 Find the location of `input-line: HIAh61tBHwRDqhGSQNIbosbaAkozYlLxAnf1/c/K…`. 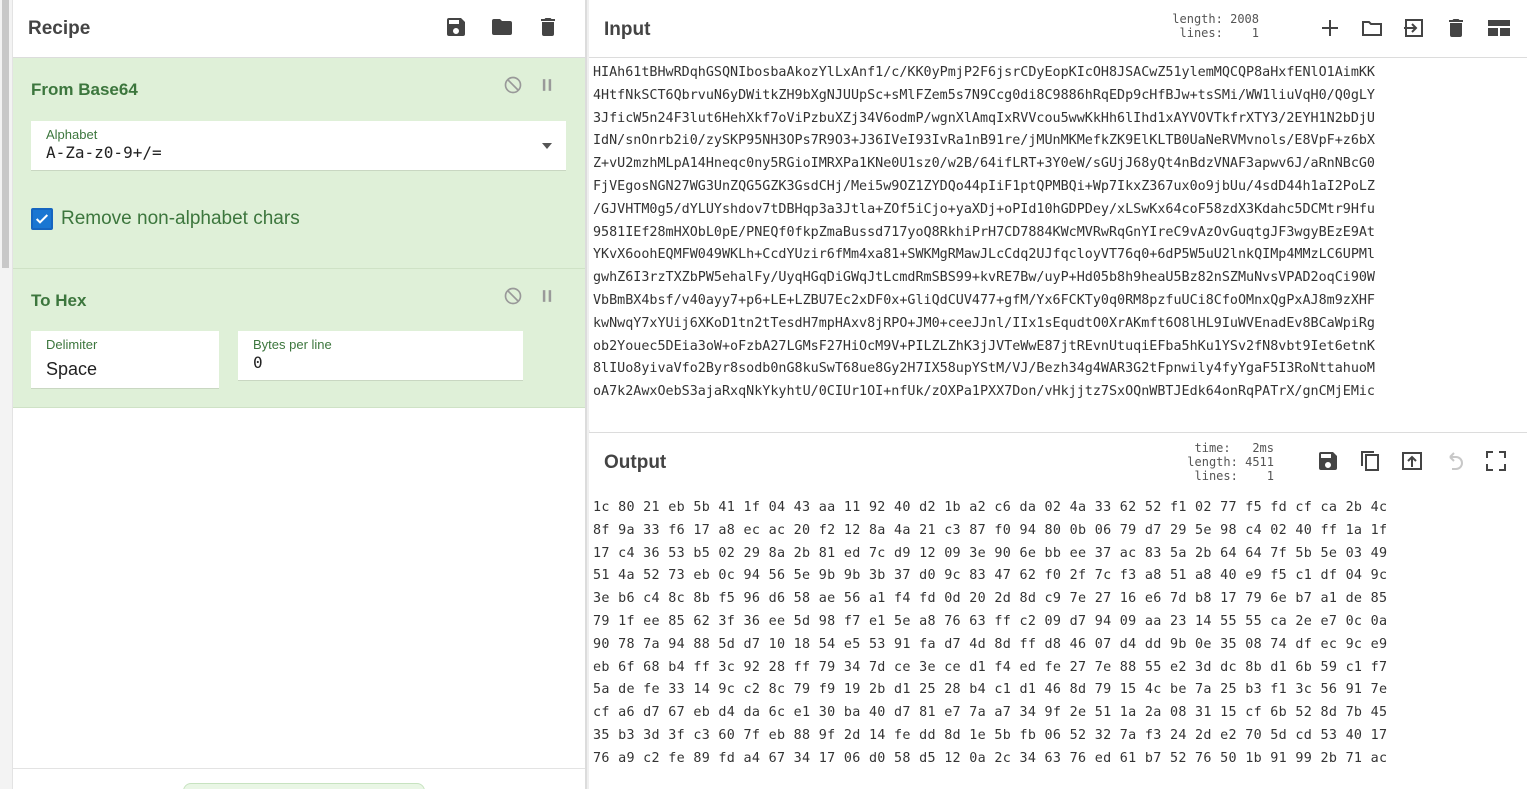

input-line: HIAh61tBHwRDqhGSQNIbosbaAkozYlLxAnf1/c/K… is located at coordinates (984, 72).